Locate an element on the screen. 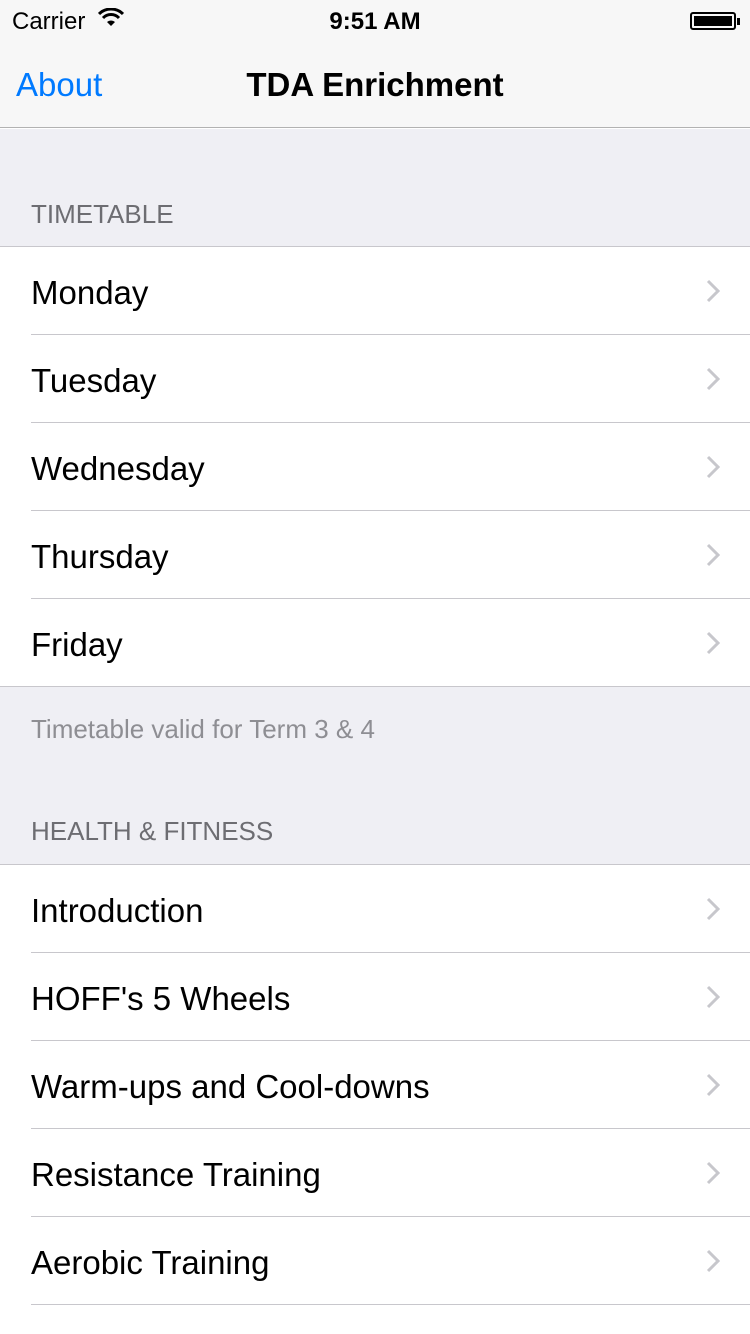 The width and height of the screenshot is (750, 1334). list-item: Aerobic Training is located at coordinates (375, 1261).